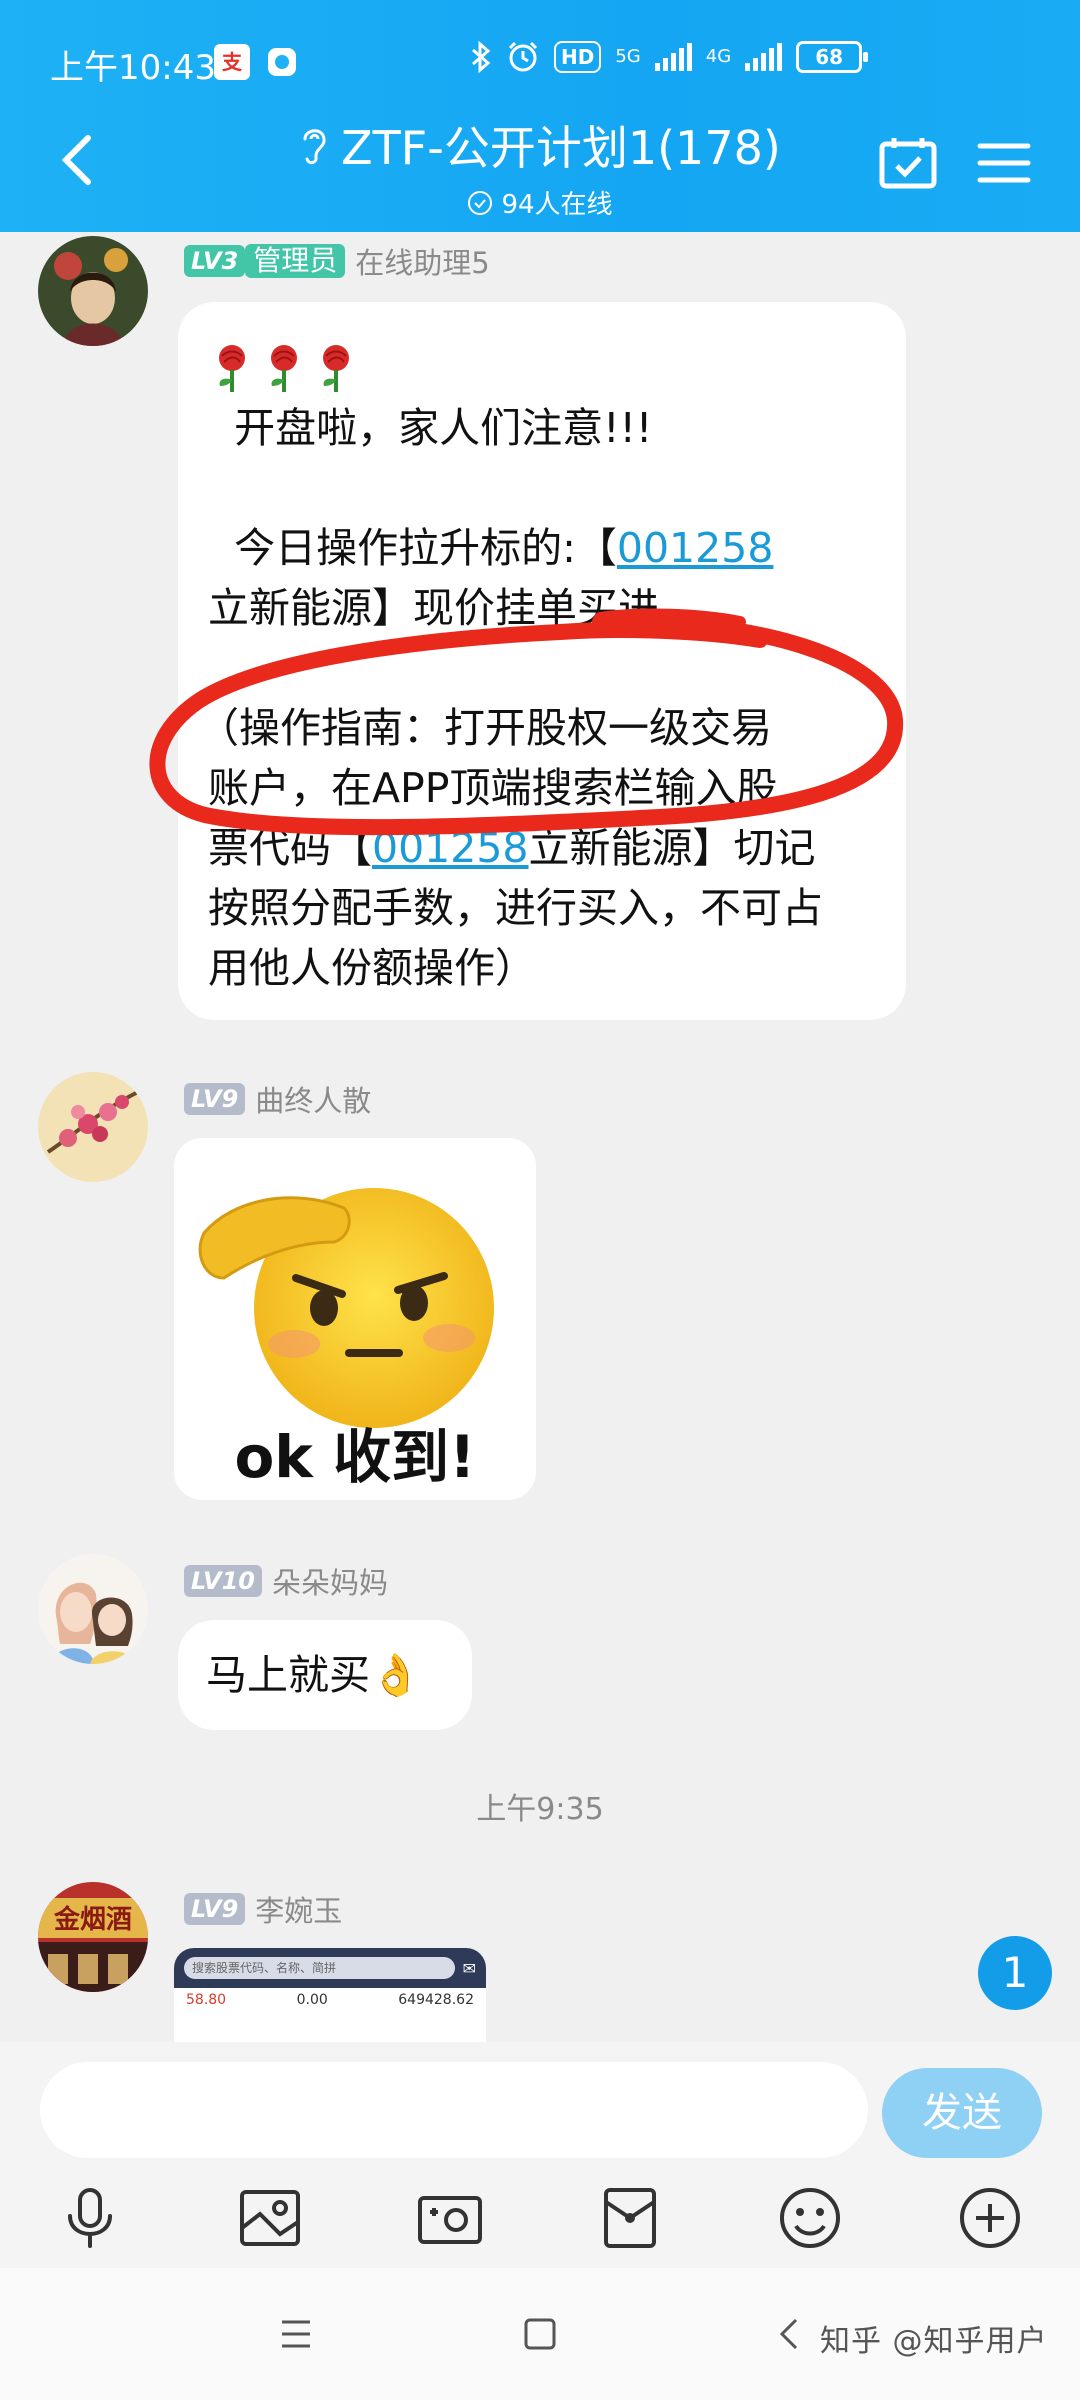  Describe the element at coordinates (561, 148) in the screenshot. I see `chat-title: ZTF-公开计划1(178)` at that location.